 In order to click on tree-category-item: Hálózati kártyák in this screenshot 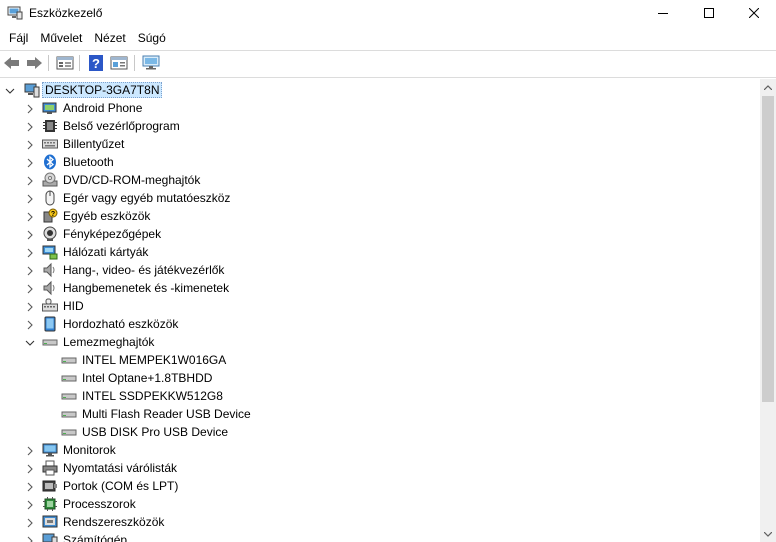, I will do `click(380, 252)`.